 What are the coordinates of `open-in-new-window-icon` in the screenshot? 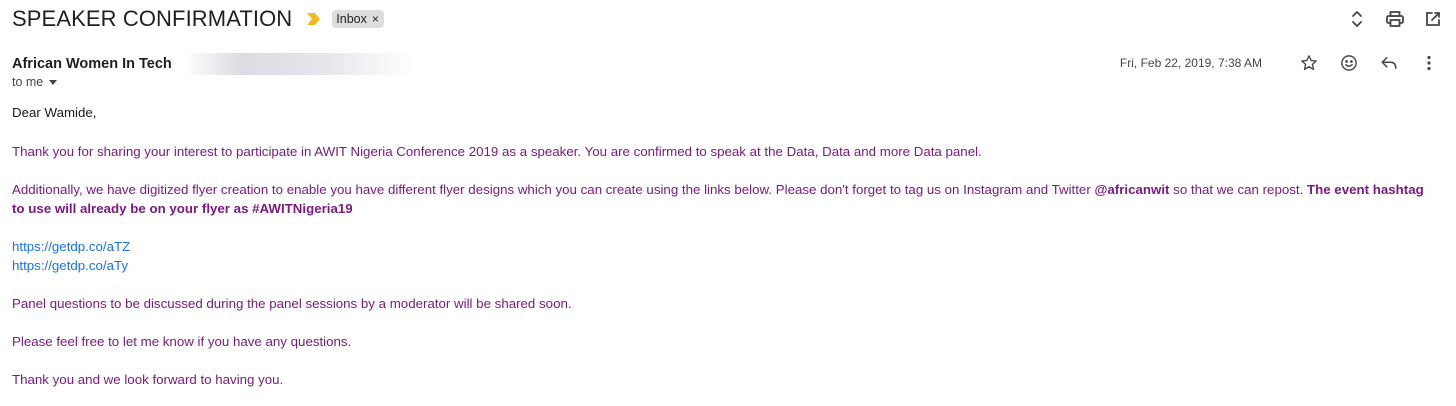 It's located at (1433, 19).